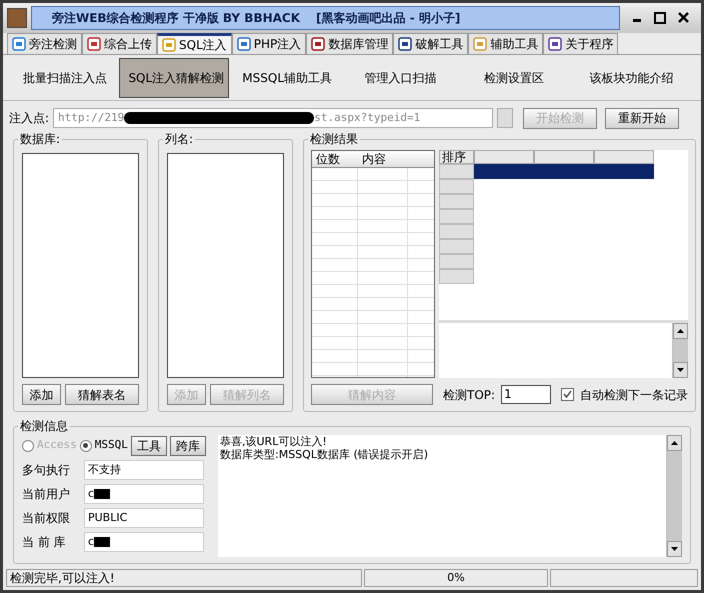 This screenshot has width=704, height=593. I want to click on info-field: PUBLIC, so click(144, 518).